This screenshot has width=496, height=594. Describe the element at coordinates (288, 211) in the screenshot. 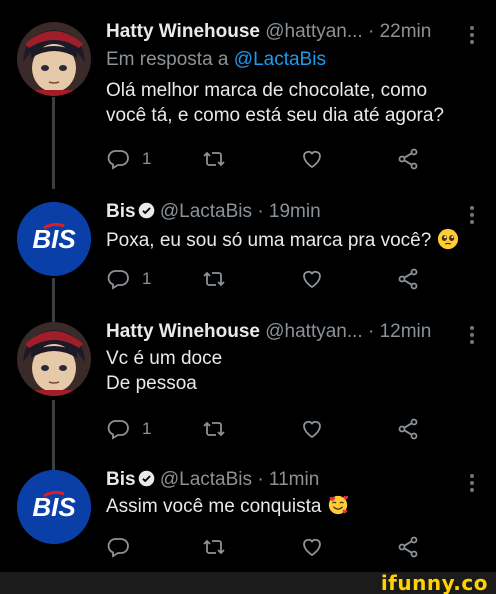

I see `timestamp: · 19min` at that location.